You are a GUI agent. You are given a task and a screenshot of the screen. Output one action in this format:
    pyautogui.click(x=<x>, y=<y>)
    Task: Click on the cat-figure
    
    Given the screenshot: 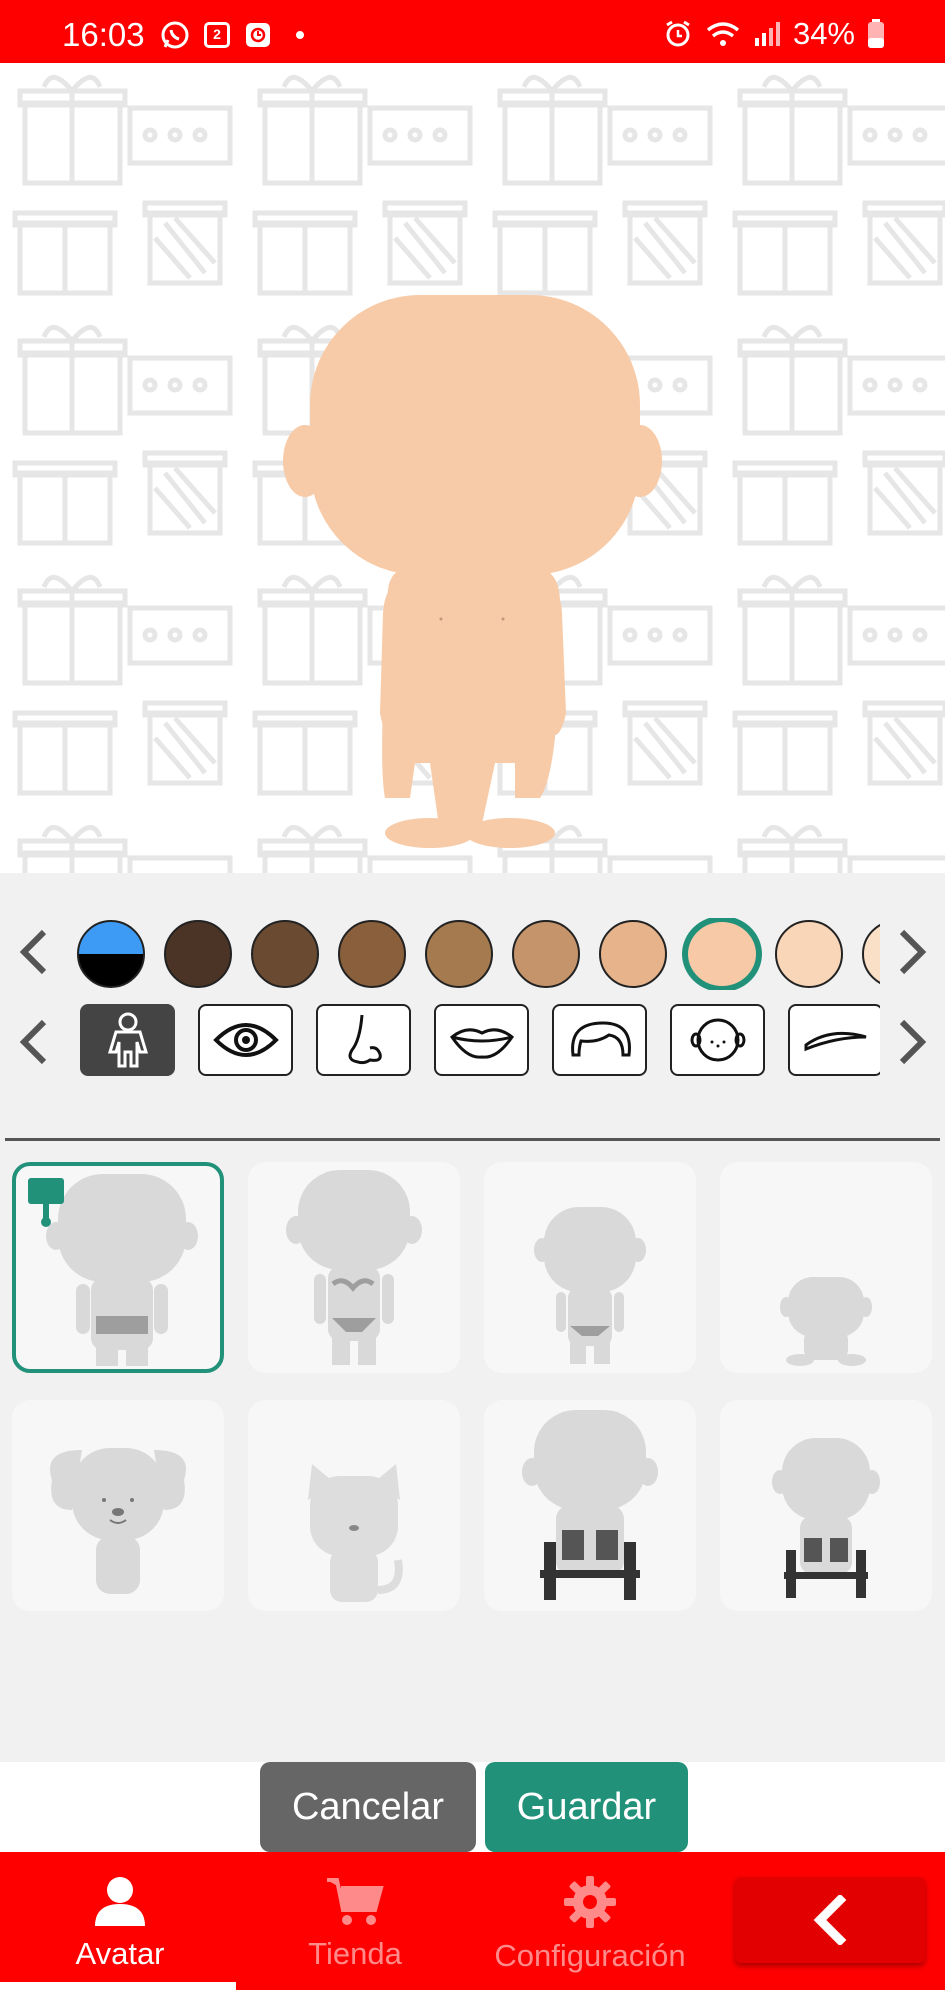 What is the action you would take?
    pyautogui.click(x=355, y=1533)
    